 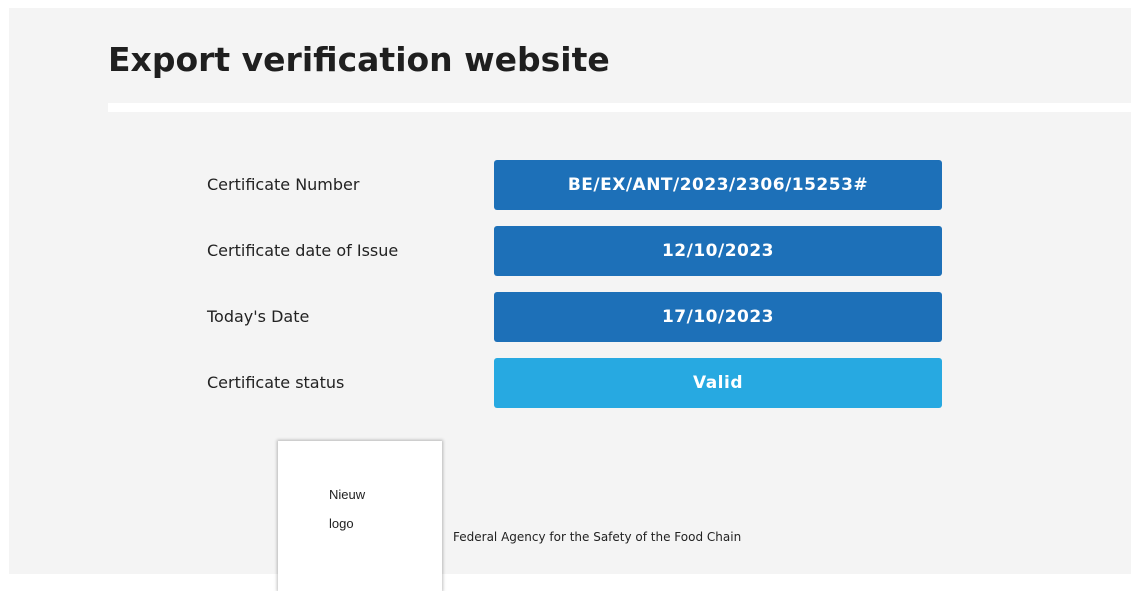 I want to click on certificate-issue-date-label: Certificate date of Issue, so click(x=303, y=250).